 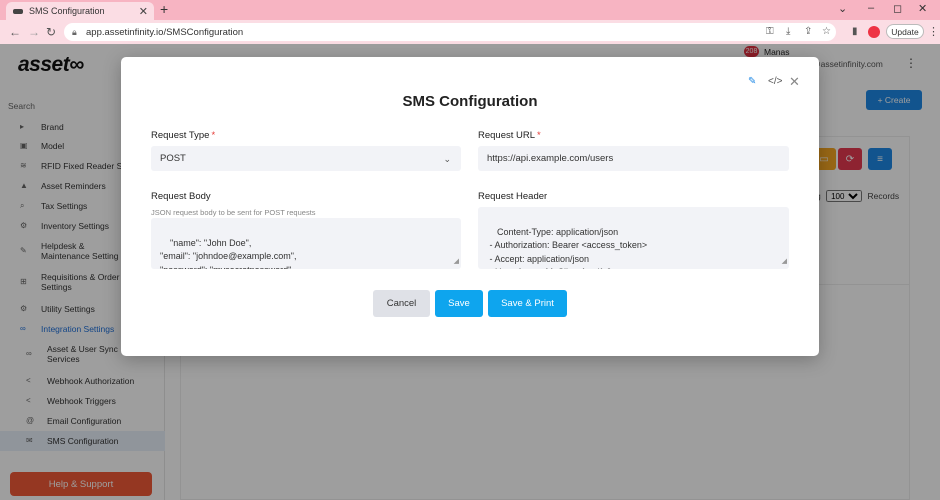 I want to click on request-header-label: Request Header, so click(x=513, y=196).